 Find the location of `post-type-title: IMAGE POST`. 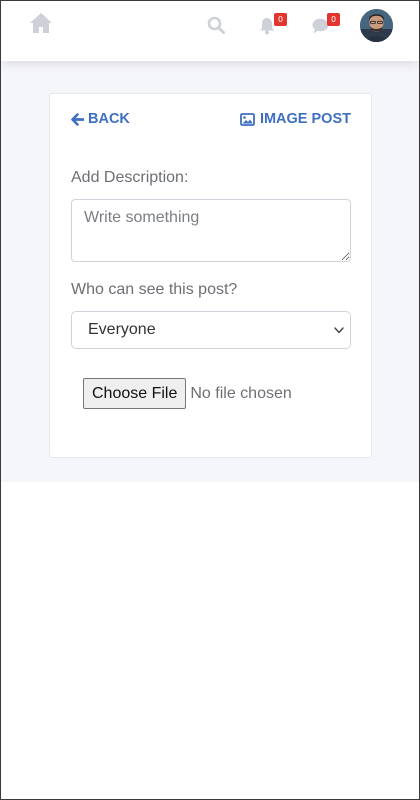

post-type-title: IMAGE POST is located at coordinates (295, 119).